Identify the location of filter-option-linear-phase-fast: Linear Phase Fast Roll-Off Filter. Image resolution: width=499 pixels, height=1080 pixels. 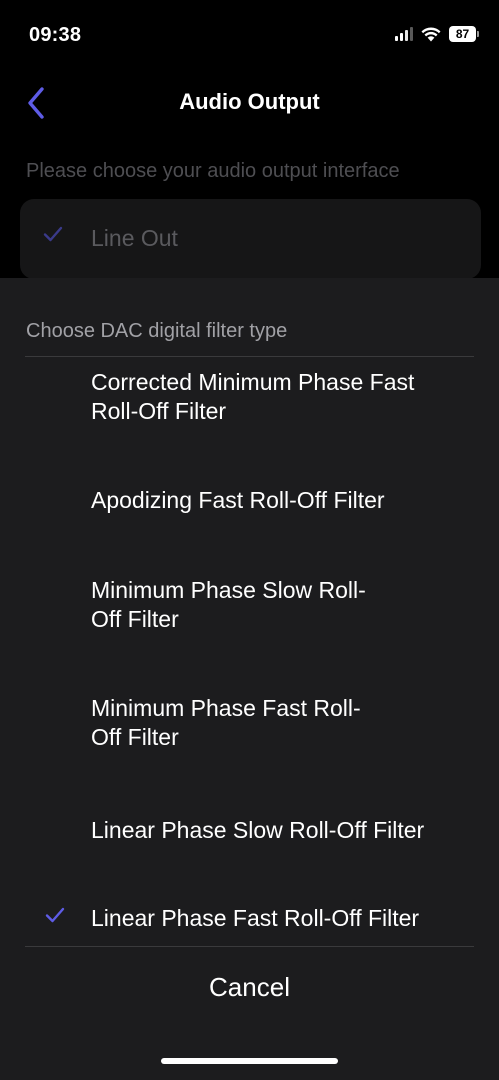
(249, 917).